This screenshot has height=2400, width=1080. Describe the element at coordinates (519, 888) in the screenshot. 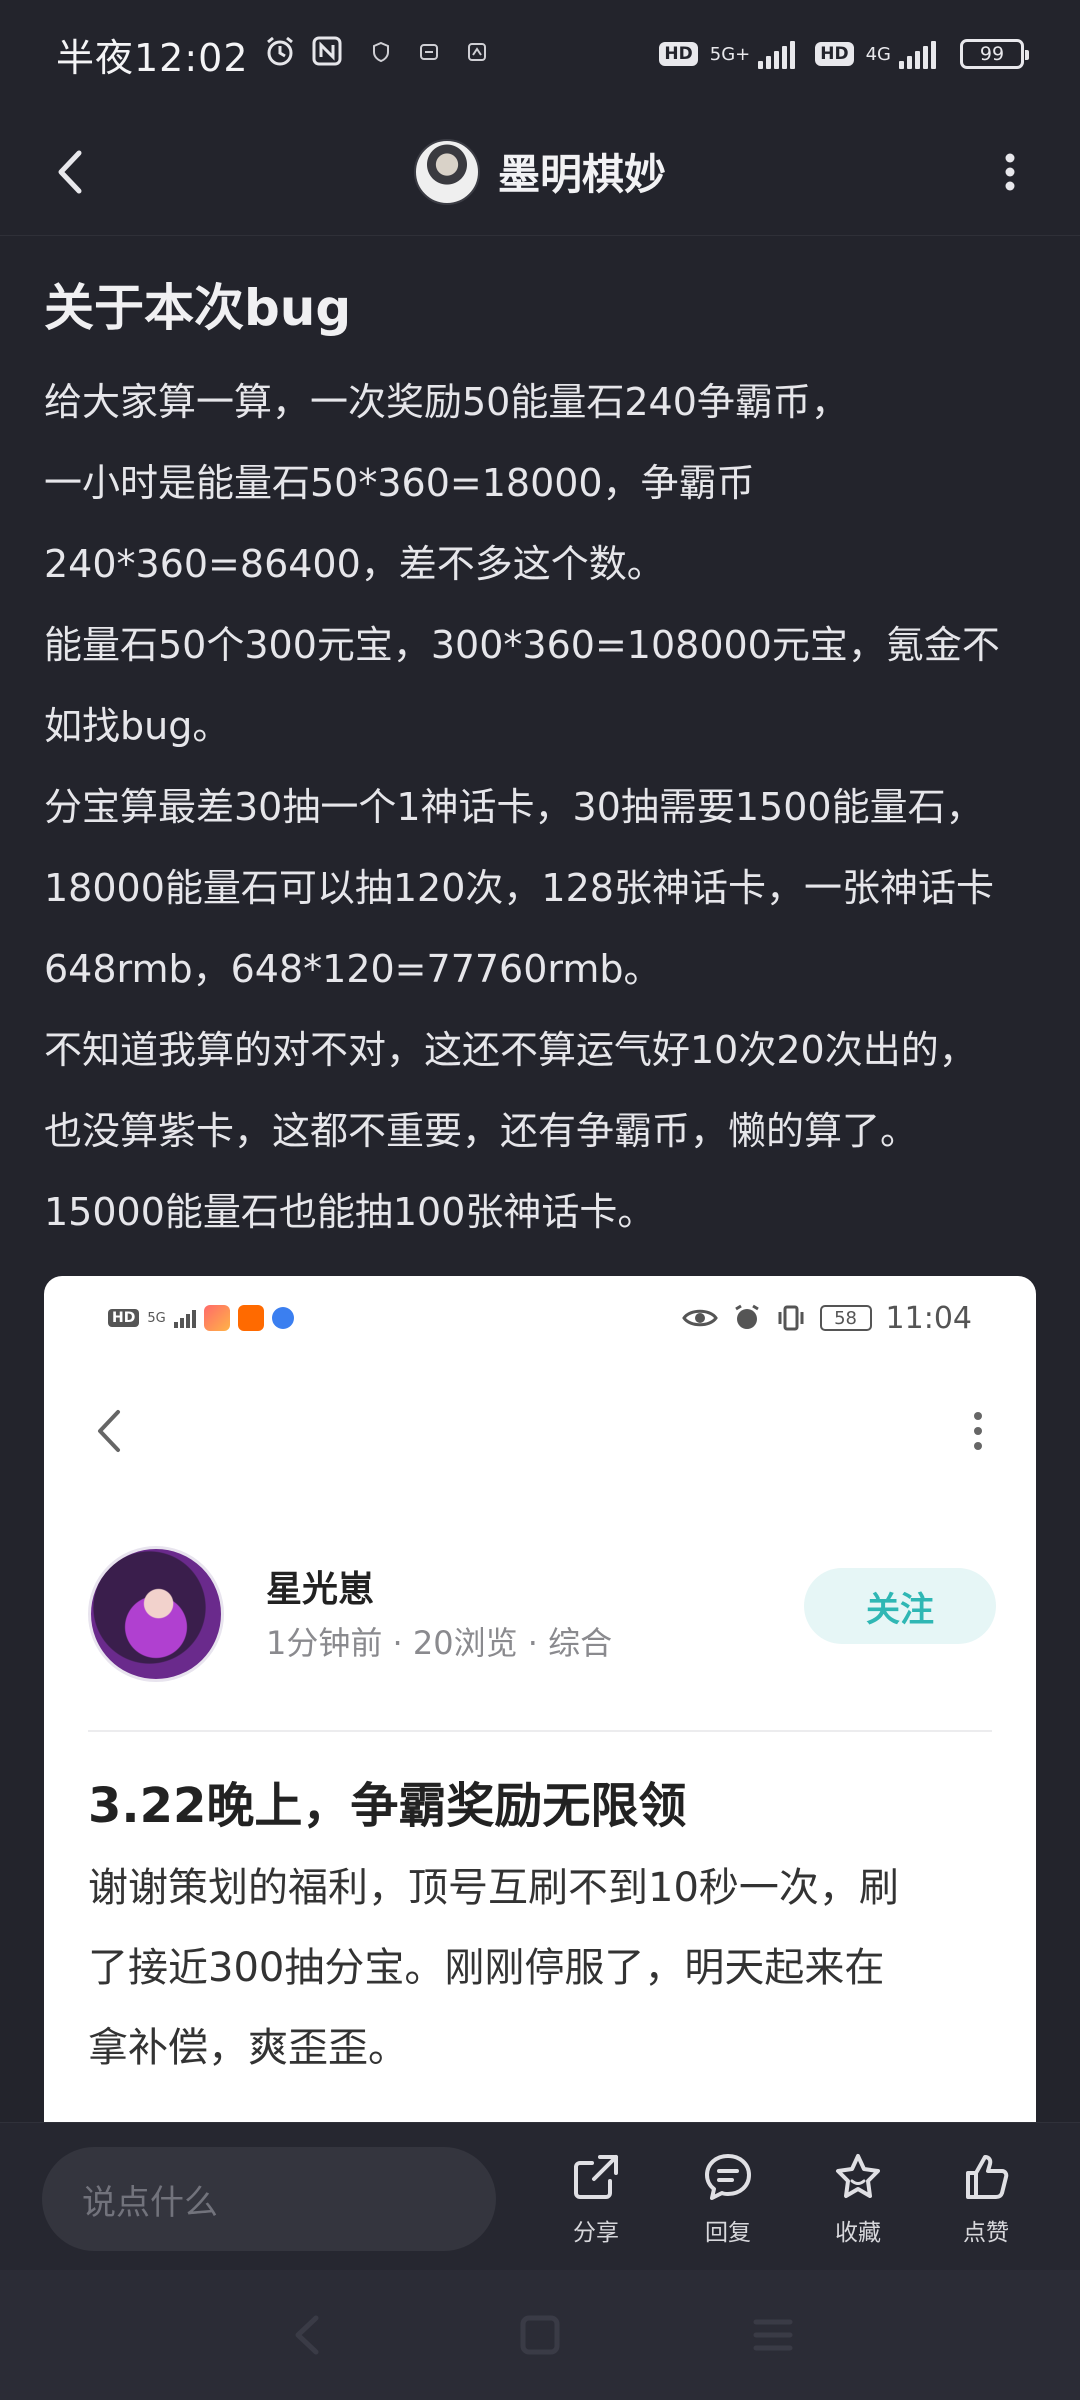

I see `post-text-line: 18000能量石可以抽120次，128张神话卡，一张神话卡` at that location.